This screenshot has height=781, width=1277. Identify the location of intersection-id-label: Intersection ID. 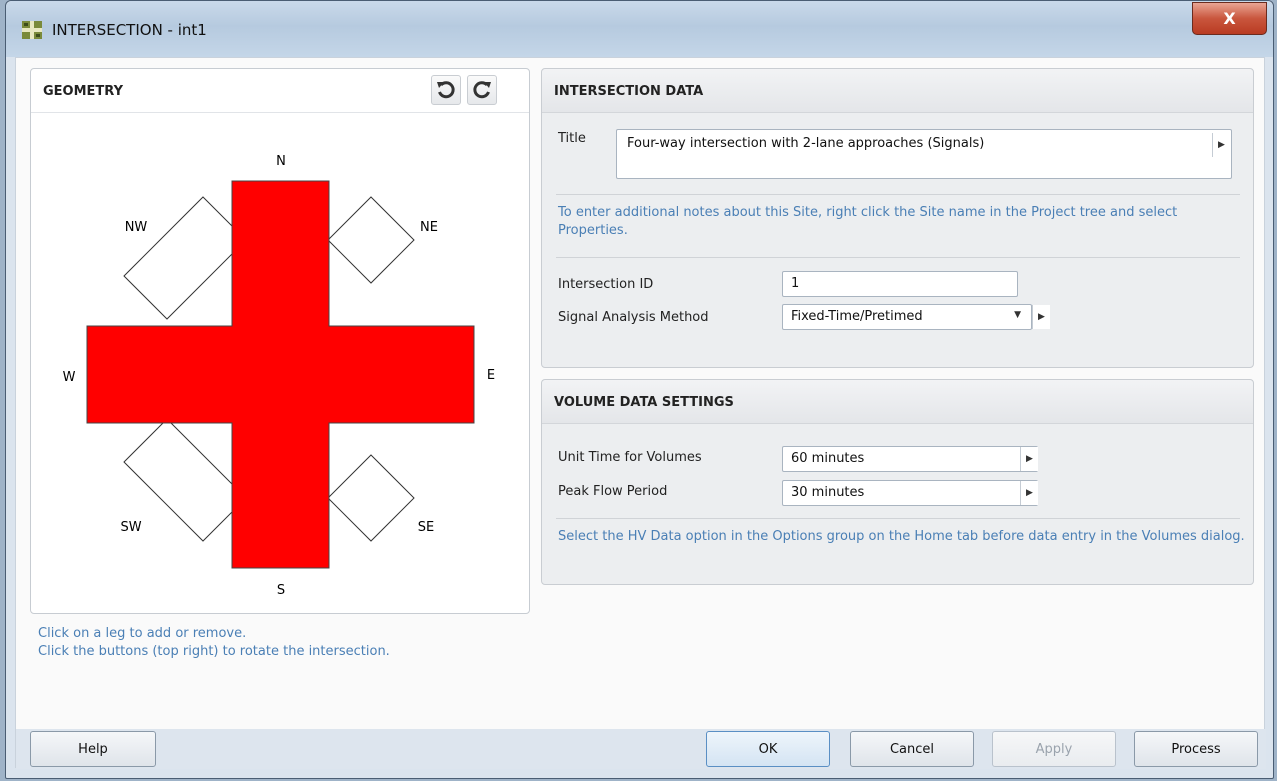
(606, 284).